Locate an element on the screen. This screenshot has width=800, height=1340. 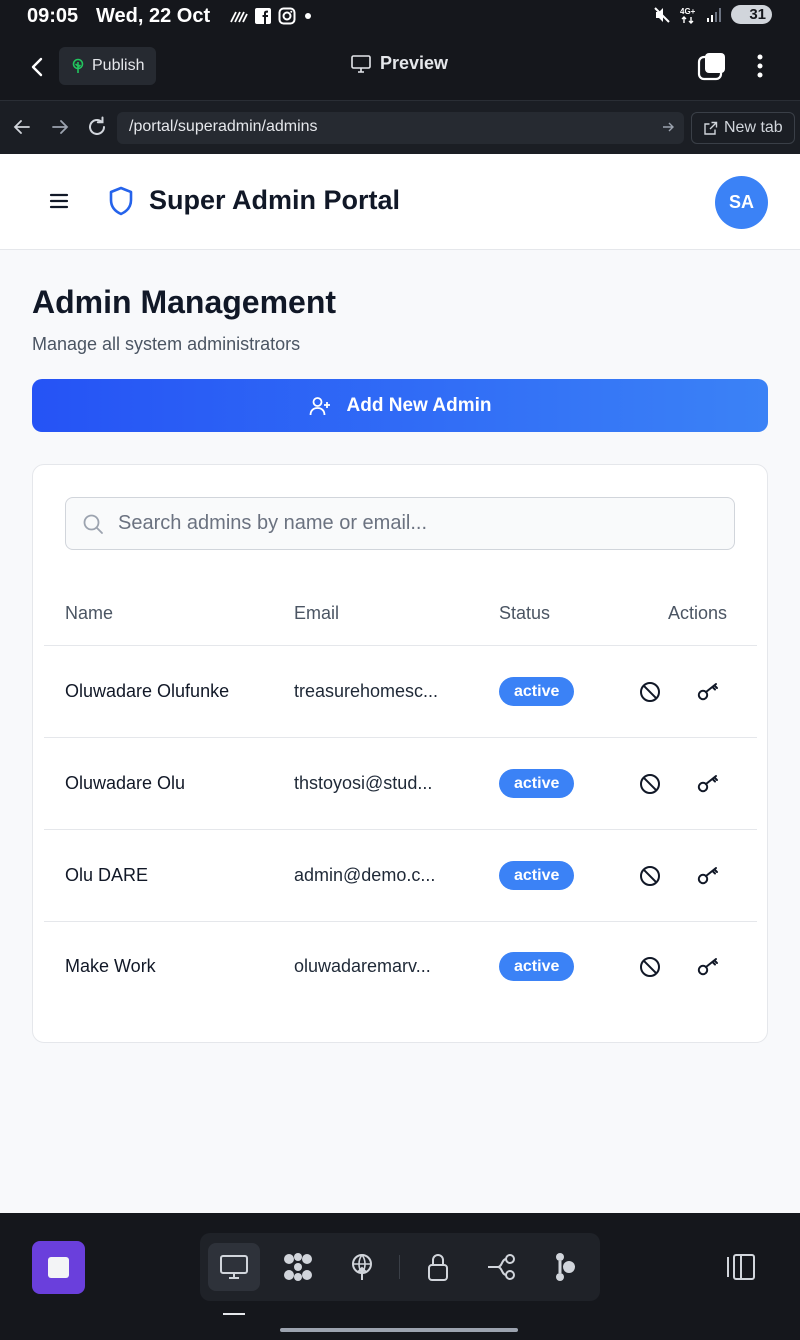
bottom-toolbar is located at coordinates (400, 1266).